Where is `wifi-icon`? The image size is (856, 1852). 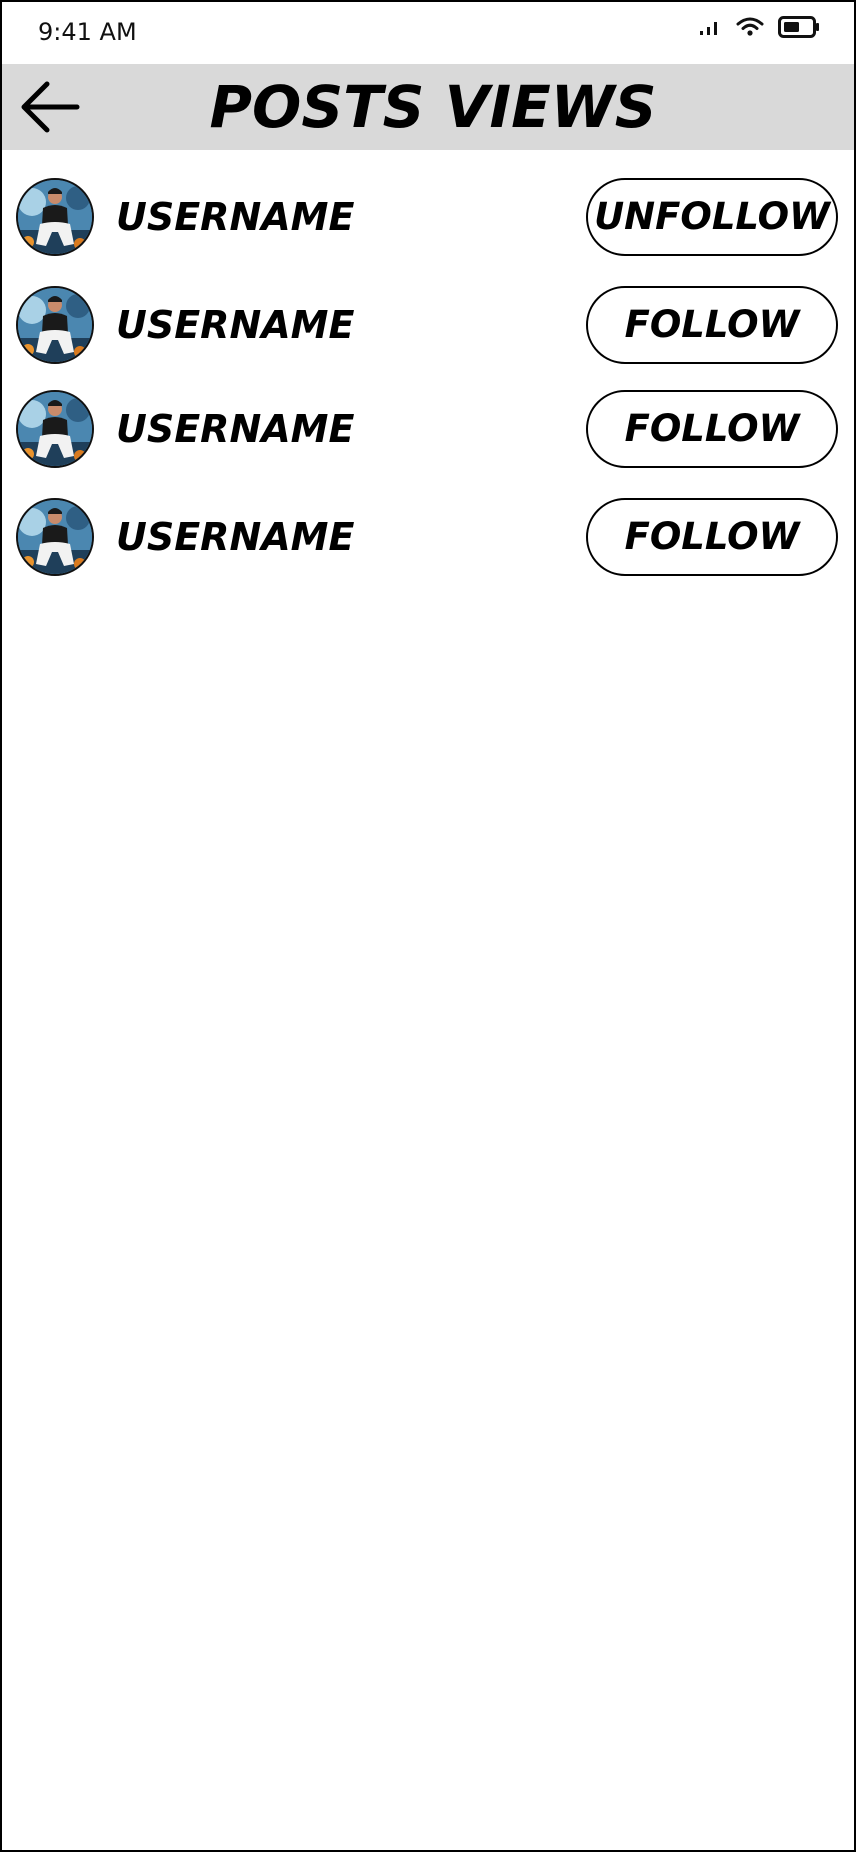 wifi-icon is located at coordinates (750, 29).